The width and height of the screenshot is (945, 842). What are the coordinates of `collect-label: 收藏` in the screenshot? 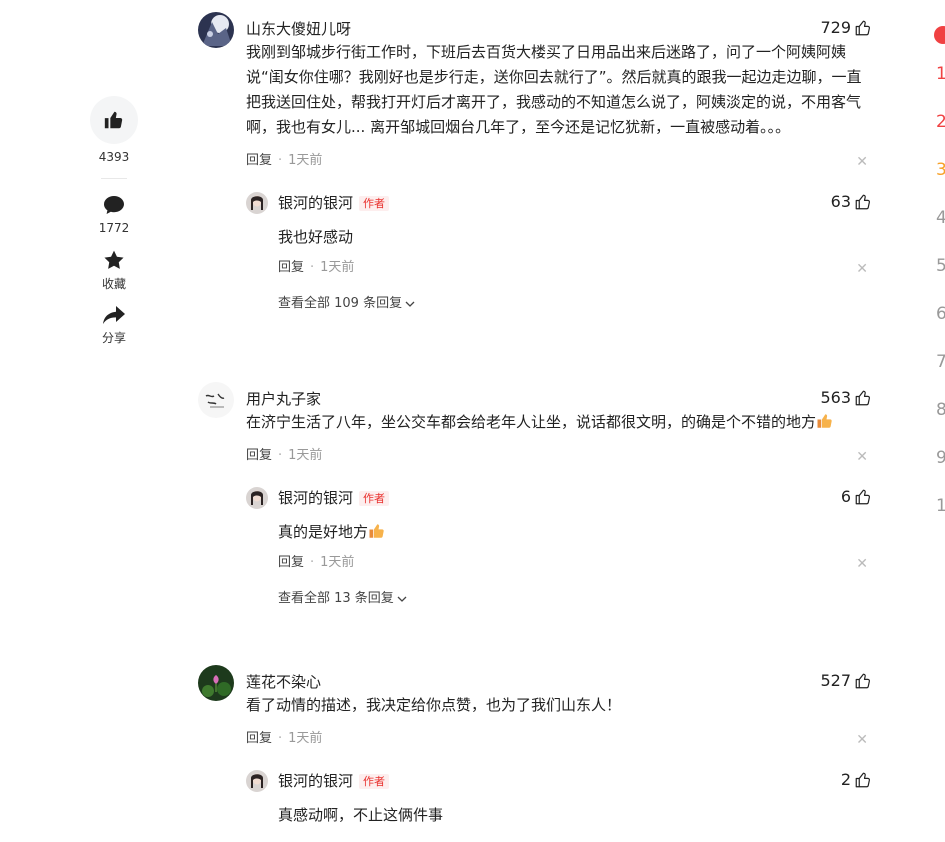 It's located at (113, 284).